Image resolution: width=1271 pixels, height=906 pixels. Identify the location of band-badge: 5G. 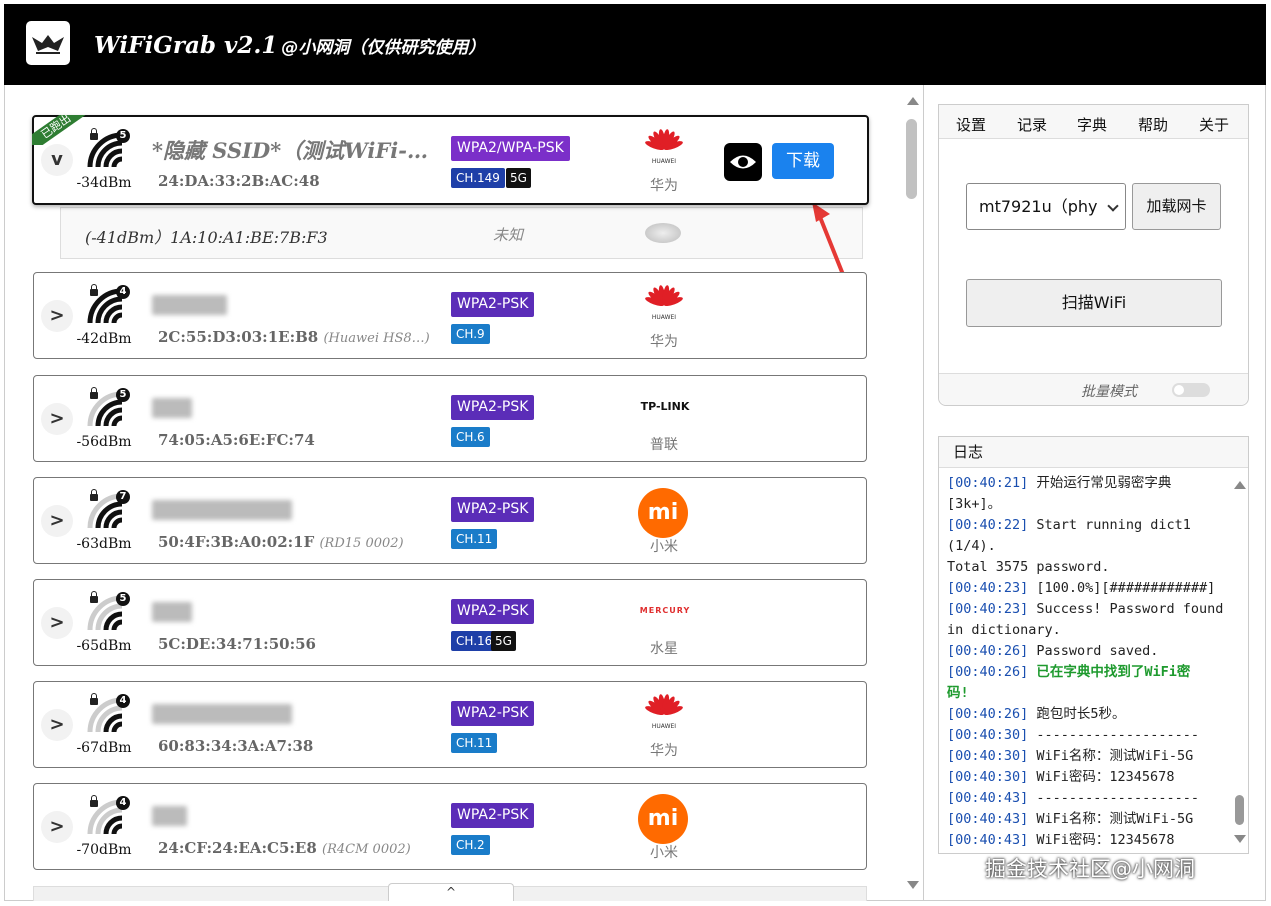
(503, 641).